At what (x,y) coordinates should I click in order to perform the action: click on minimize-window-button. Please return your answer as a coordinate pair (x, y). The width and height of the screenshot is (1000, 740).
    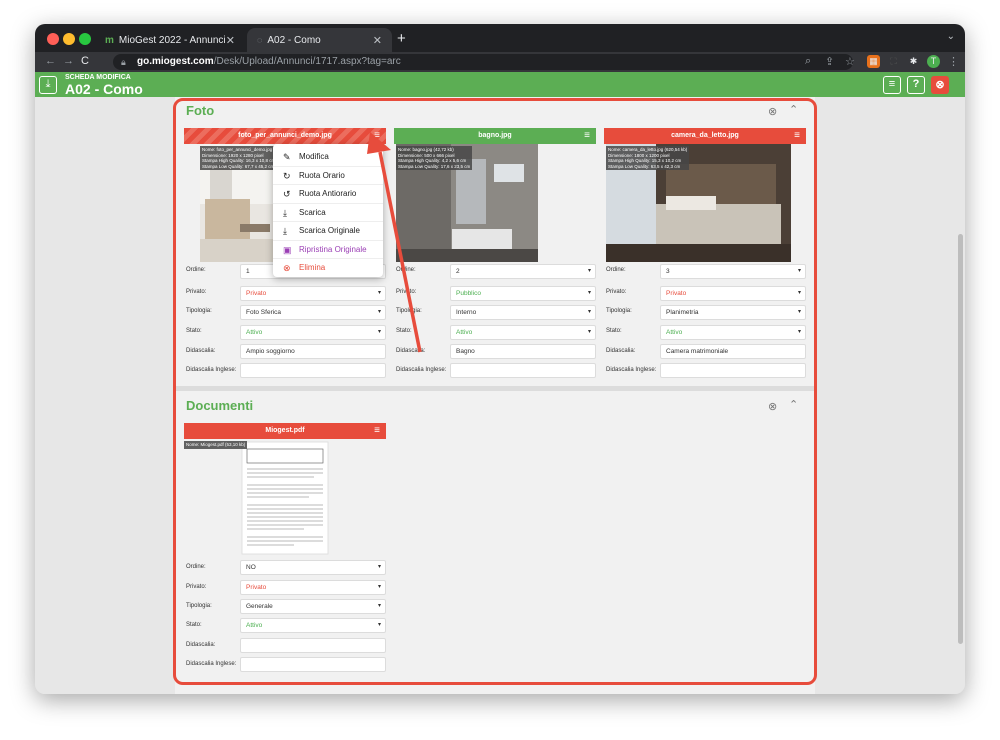
    Looking at the image, I should click on (69, 39).